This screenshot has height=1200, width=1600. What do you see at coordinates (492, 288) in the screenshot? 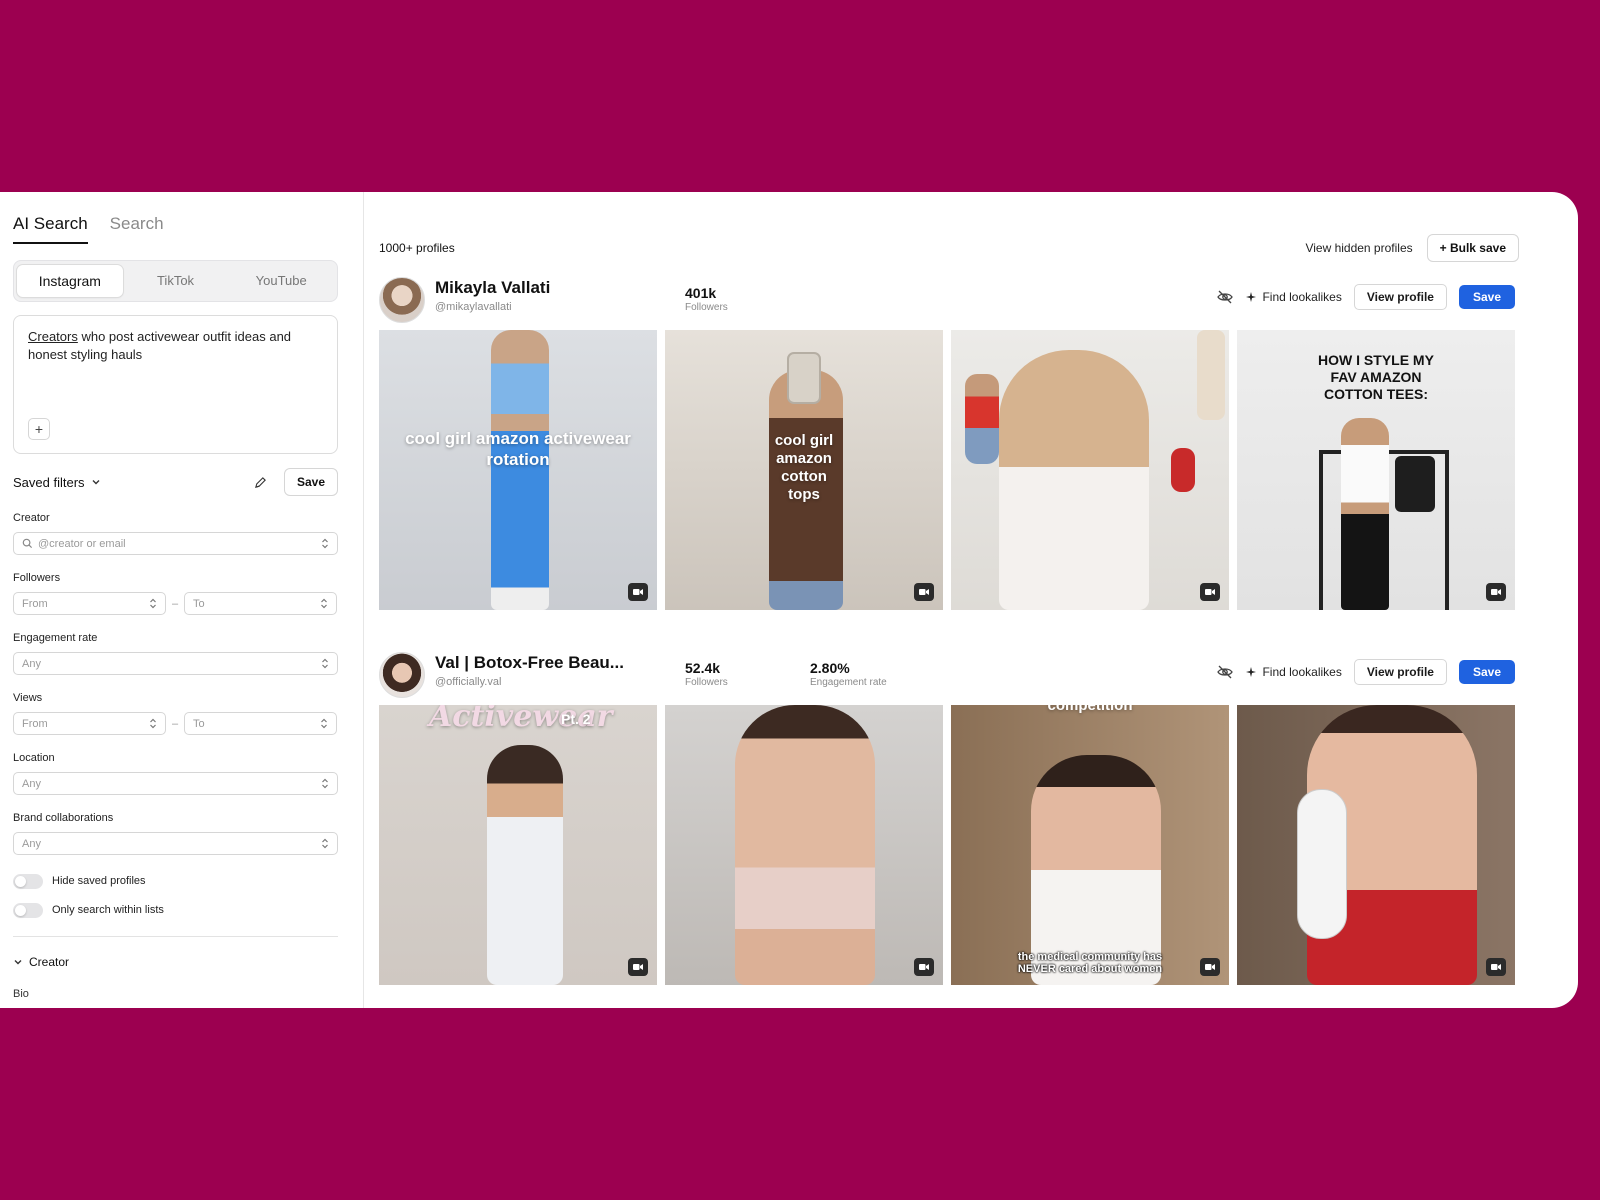
I see `profile-name: Mikayla Vallati` at bounding box center [492, 288].